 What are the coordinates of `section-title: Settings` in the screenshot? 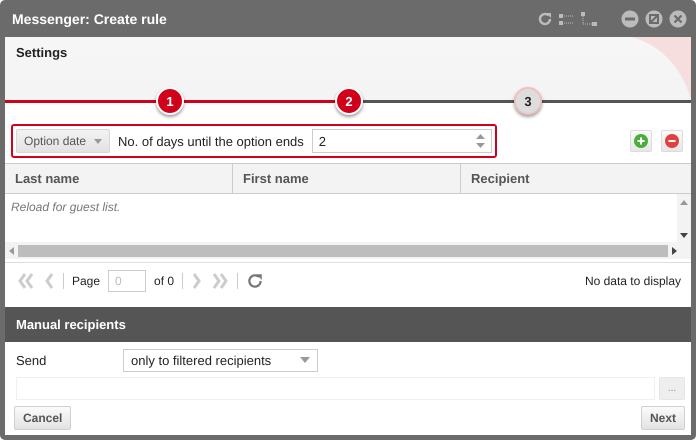 It's located at (42, 52).